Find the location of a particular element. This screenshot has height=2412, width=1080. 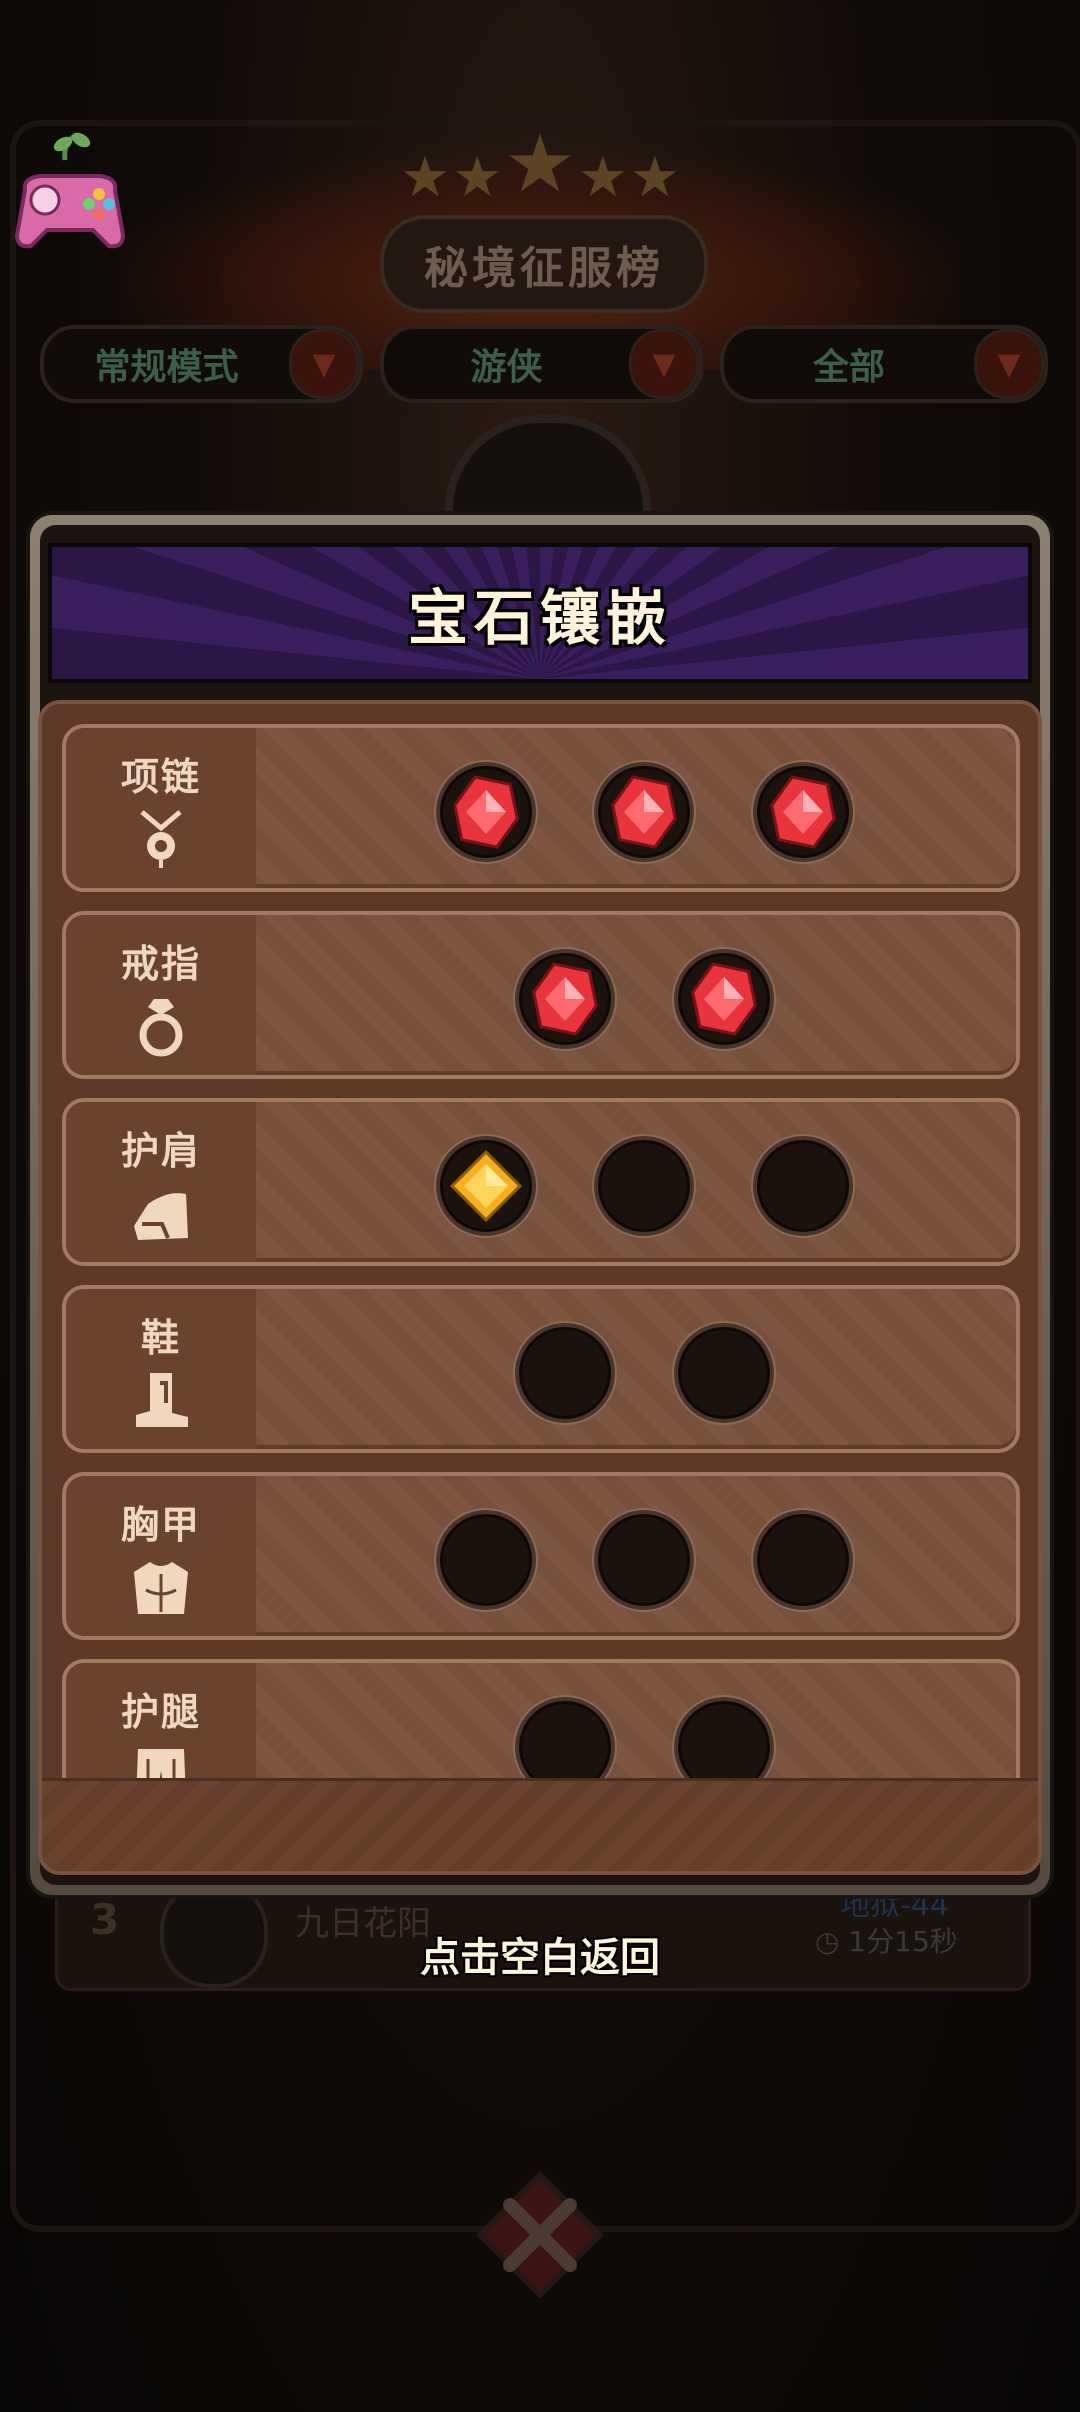

equipment-slot-row: 护肩 is located at coordinates (541, 1182).